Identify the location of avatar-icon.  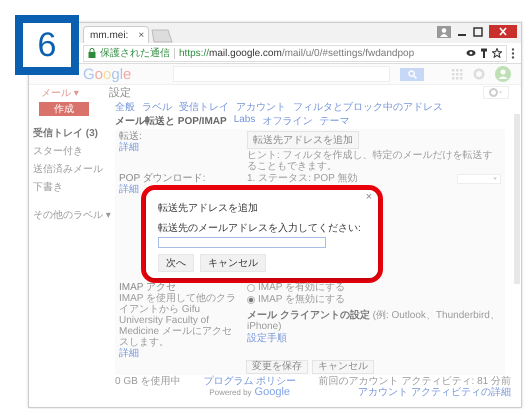
(503, 74).